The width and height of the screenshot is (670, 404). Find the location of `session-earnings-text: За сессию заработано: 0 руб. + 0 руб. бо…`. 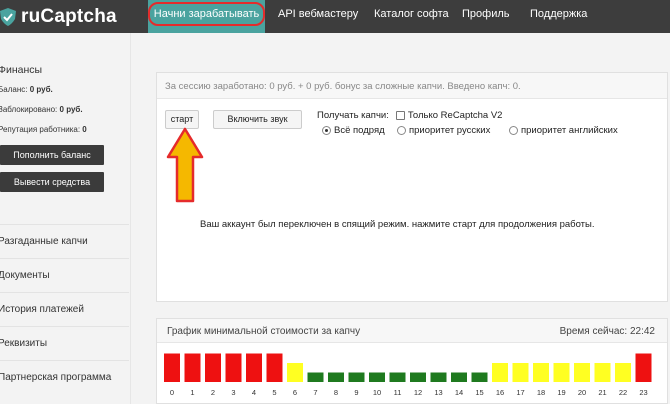

session-earnings-text: За сессию заработано: 0 руб. + 0 руб. бо… is located at coordinates (343, 86).